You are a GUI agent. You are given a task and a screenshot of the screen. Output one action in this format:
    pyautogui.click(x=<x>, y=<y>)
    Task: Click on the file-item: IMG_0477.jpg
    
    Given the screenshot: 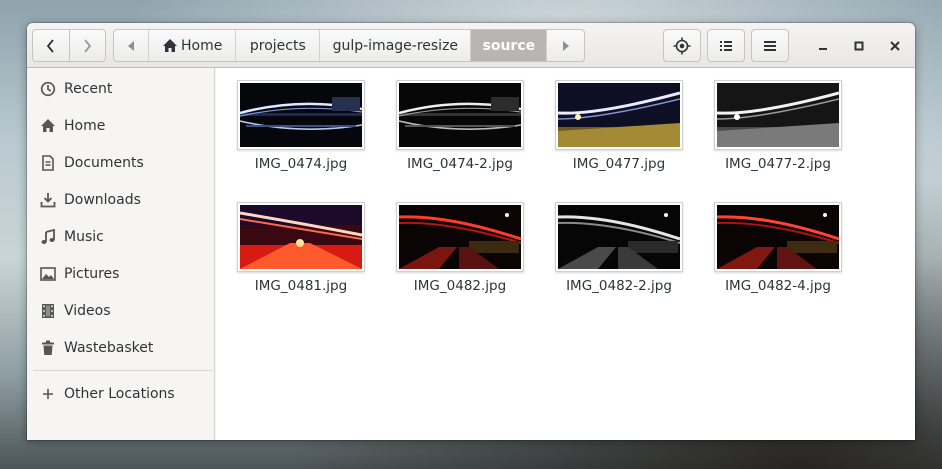 What is the action you would take?
    pyautogui.click(x=609, y=123)
    